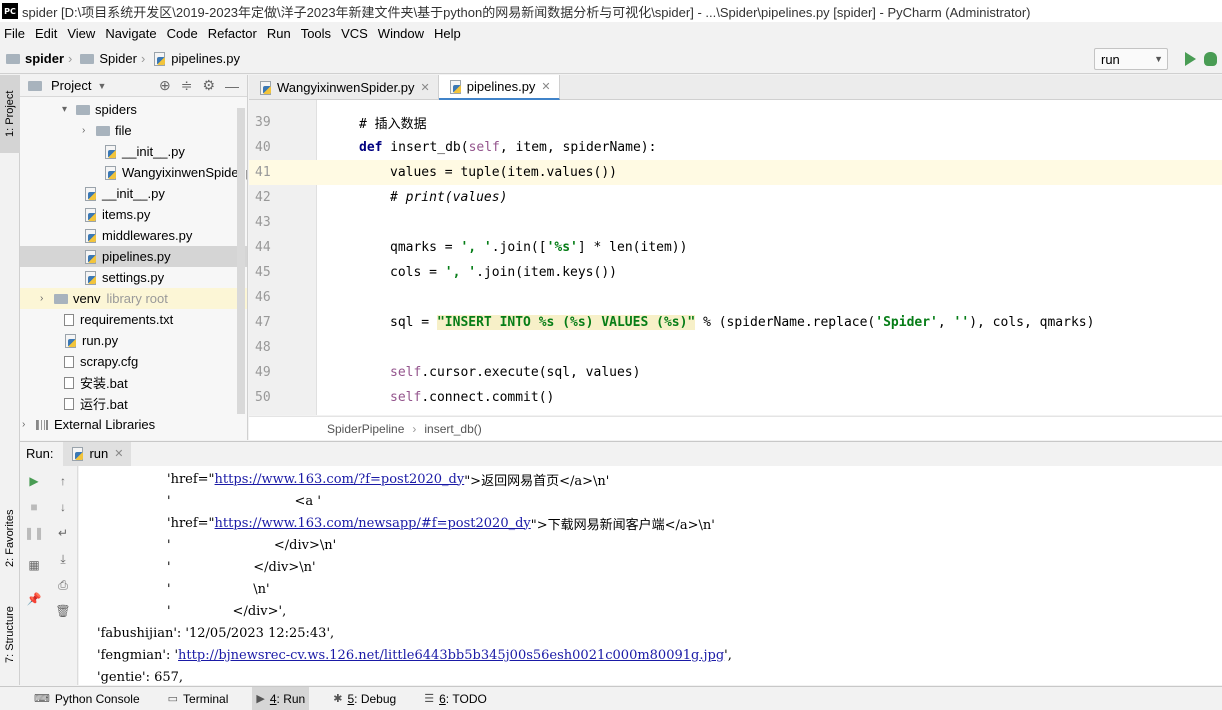 This screenshot has width=1222, height=710. Describe the element at coordinates (499, 87) in the screenshot. I see `tab-pipelines: pipelines.py ✕` at that location.